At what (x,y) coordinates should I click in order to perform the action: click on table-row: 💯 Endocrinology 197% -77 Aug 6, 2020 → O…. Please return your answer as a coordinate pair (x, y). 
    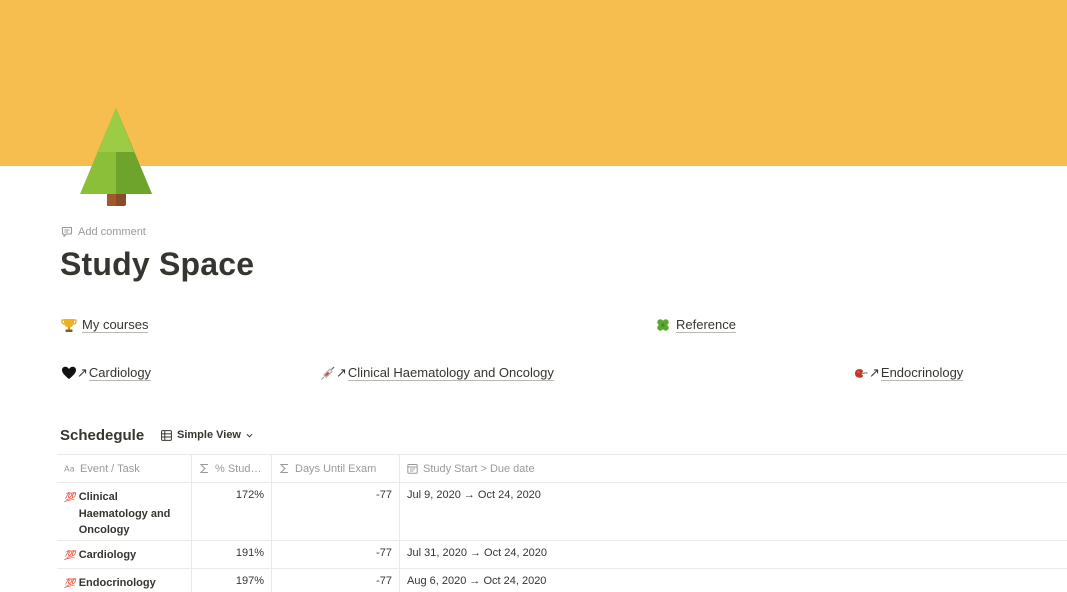
    Looking at the image, I should click on (562, 580).